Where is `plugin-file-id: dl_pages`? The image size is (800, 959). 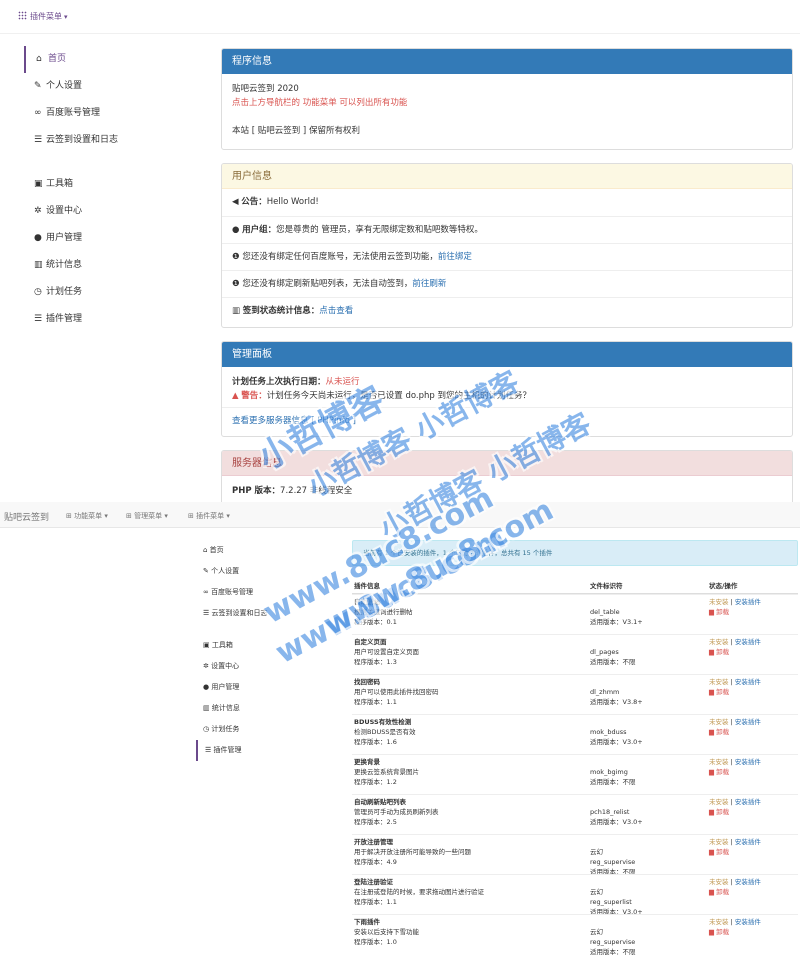
plugin-file-id: dl_pages is located at coordinates (604, 652).